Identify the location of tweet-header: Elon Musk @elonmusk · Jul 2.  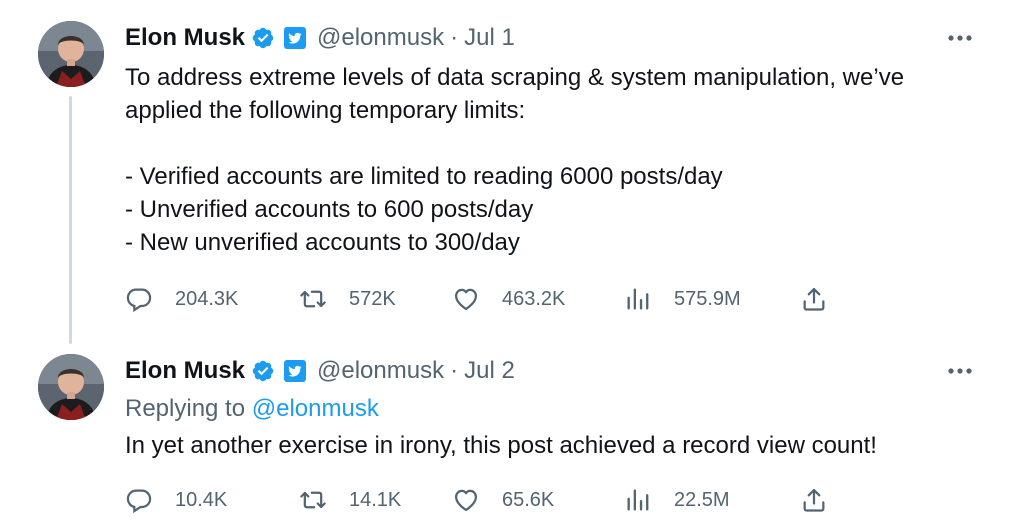
(320, 371).